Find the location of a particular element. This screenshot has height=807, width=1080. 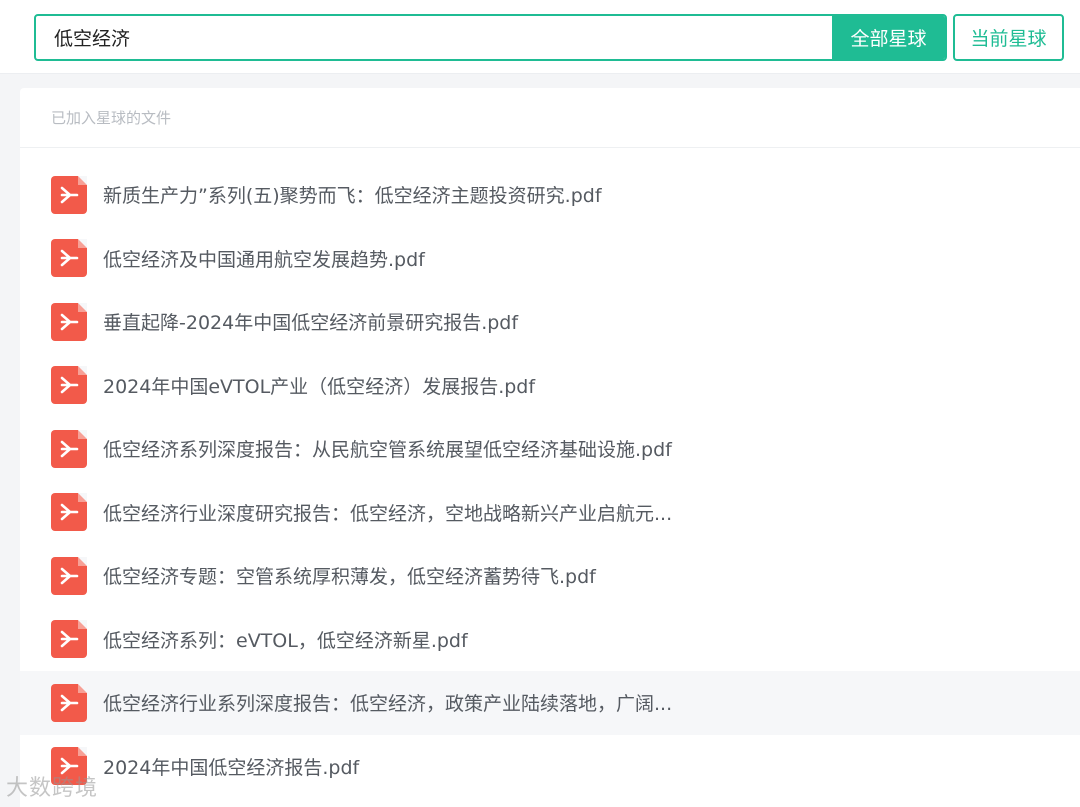

file-name: 低空经济系列：eVTOL，低空经济新星.pdf is located at coordinates (285, 640).